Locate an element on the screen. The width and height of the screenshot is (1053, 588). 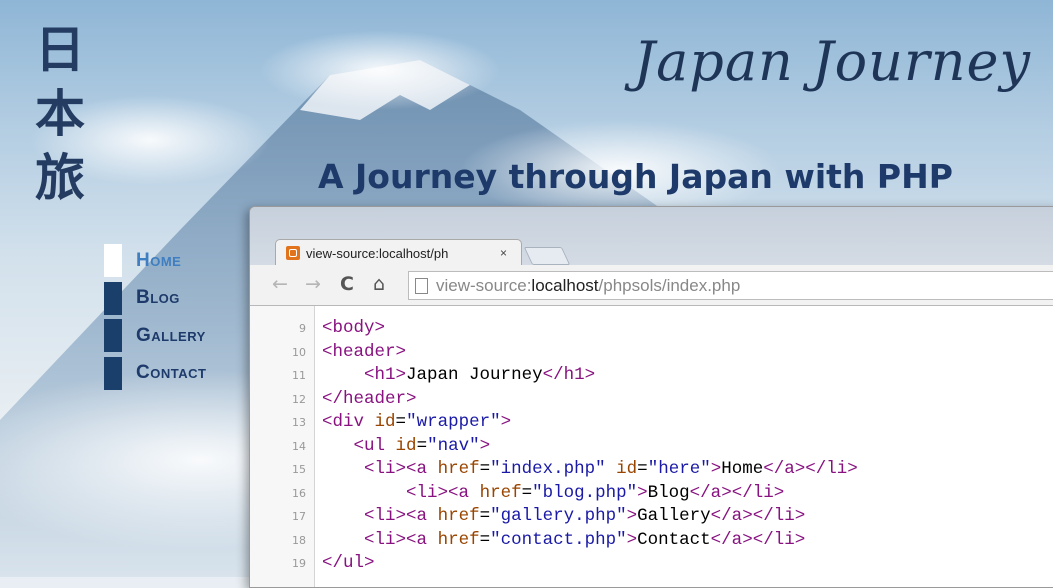
line-number: 18 is located at coordinates (299, 540).